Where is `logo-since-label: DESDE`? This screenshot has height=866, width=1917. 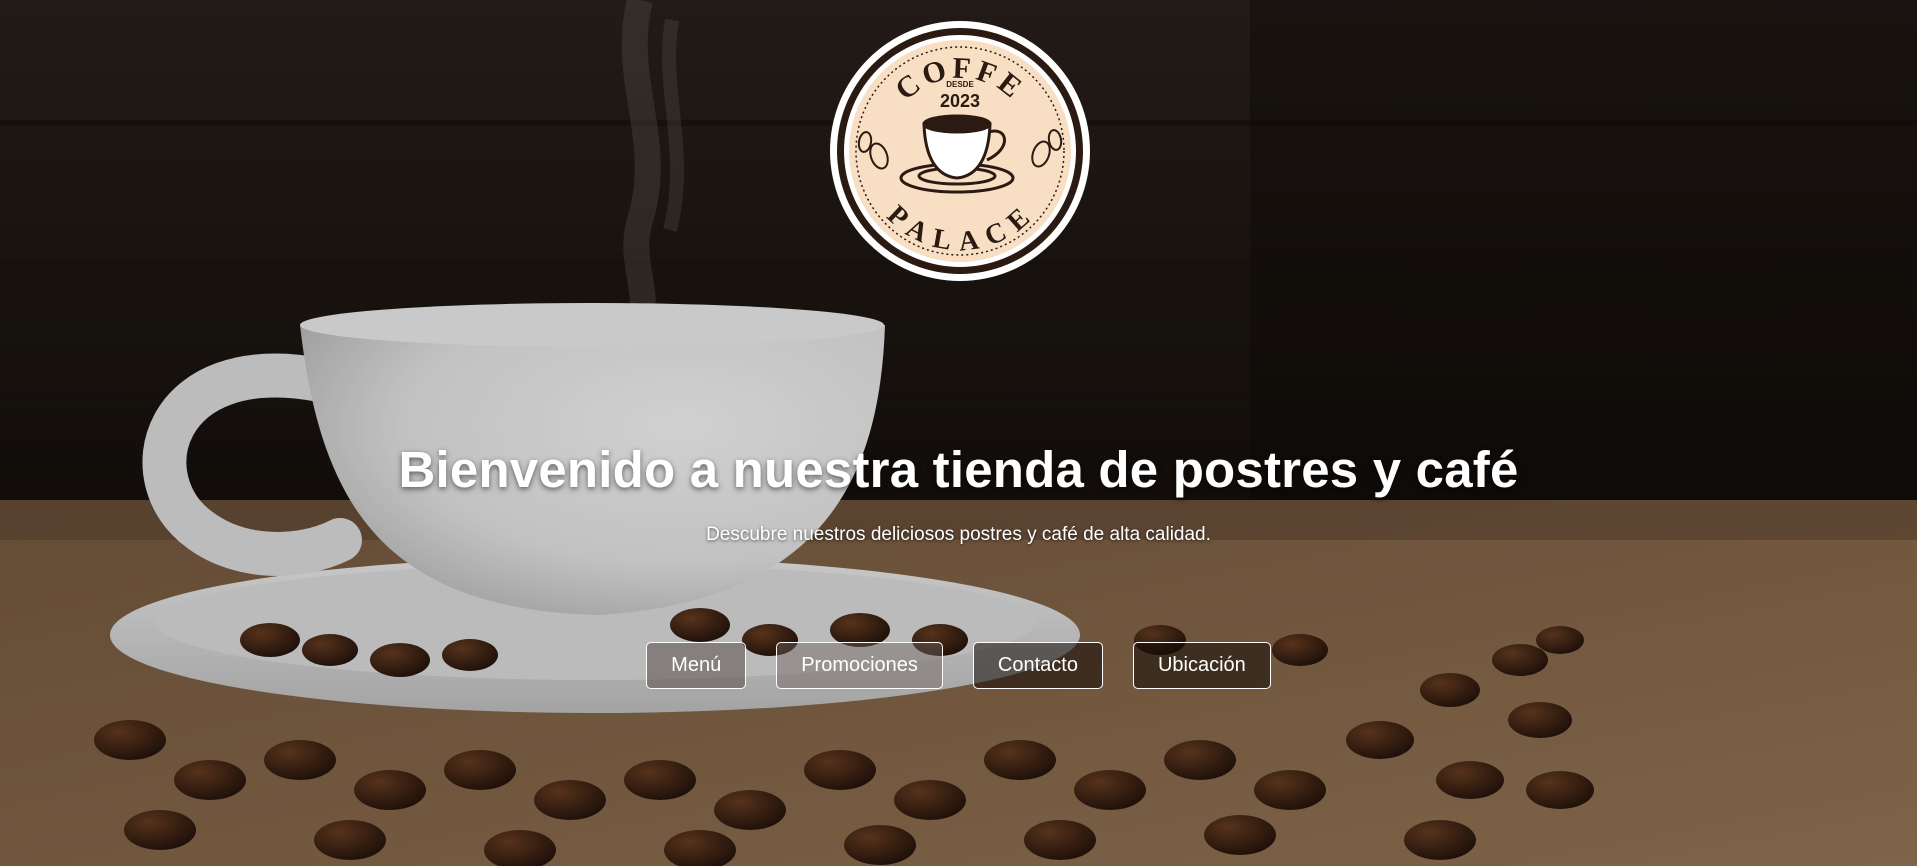 logo-since-label: DESDE is located at coordinates (960, 84).